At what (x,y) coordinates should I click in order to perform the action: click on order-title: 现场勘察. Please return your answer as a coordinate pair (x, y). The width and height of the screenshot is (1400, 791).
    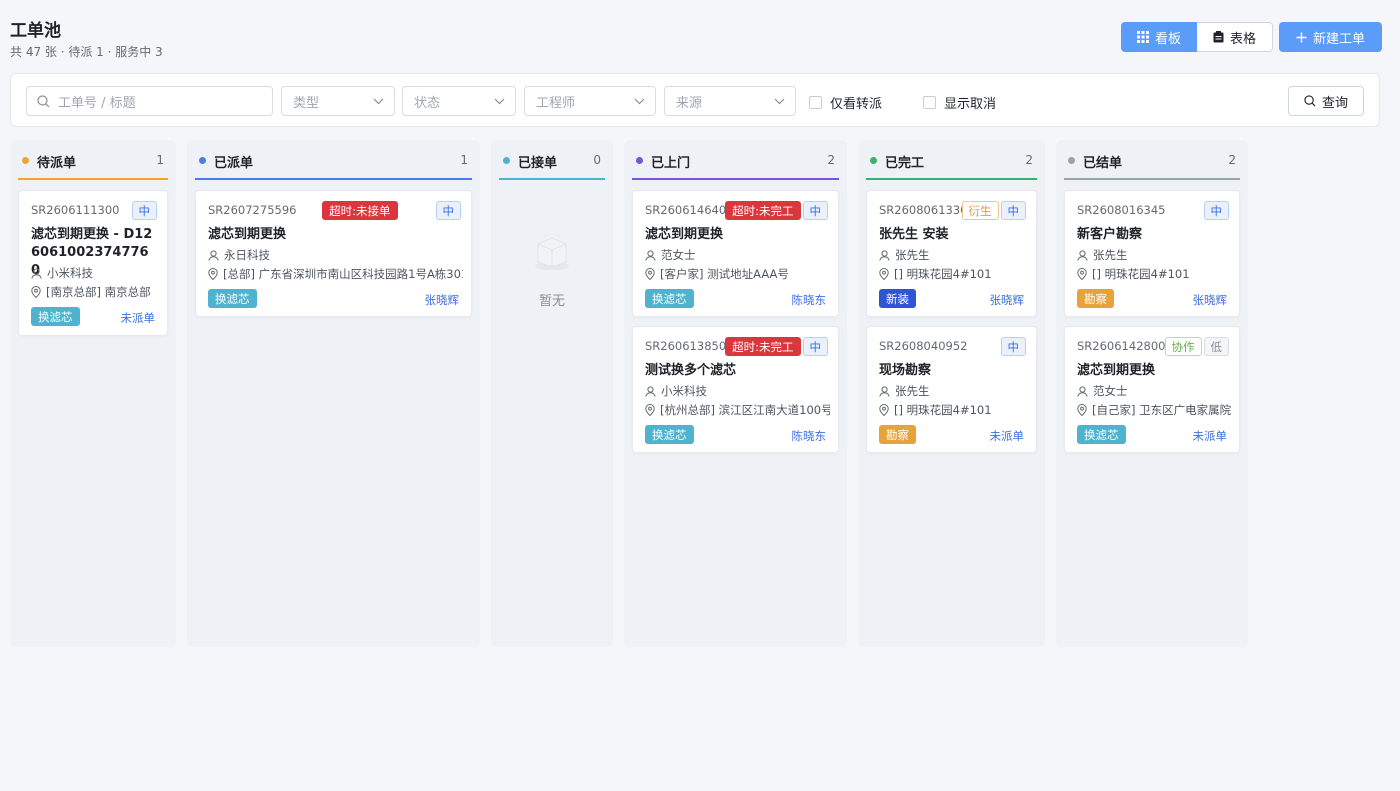
    Looking at the image, I should click on (905, 370).